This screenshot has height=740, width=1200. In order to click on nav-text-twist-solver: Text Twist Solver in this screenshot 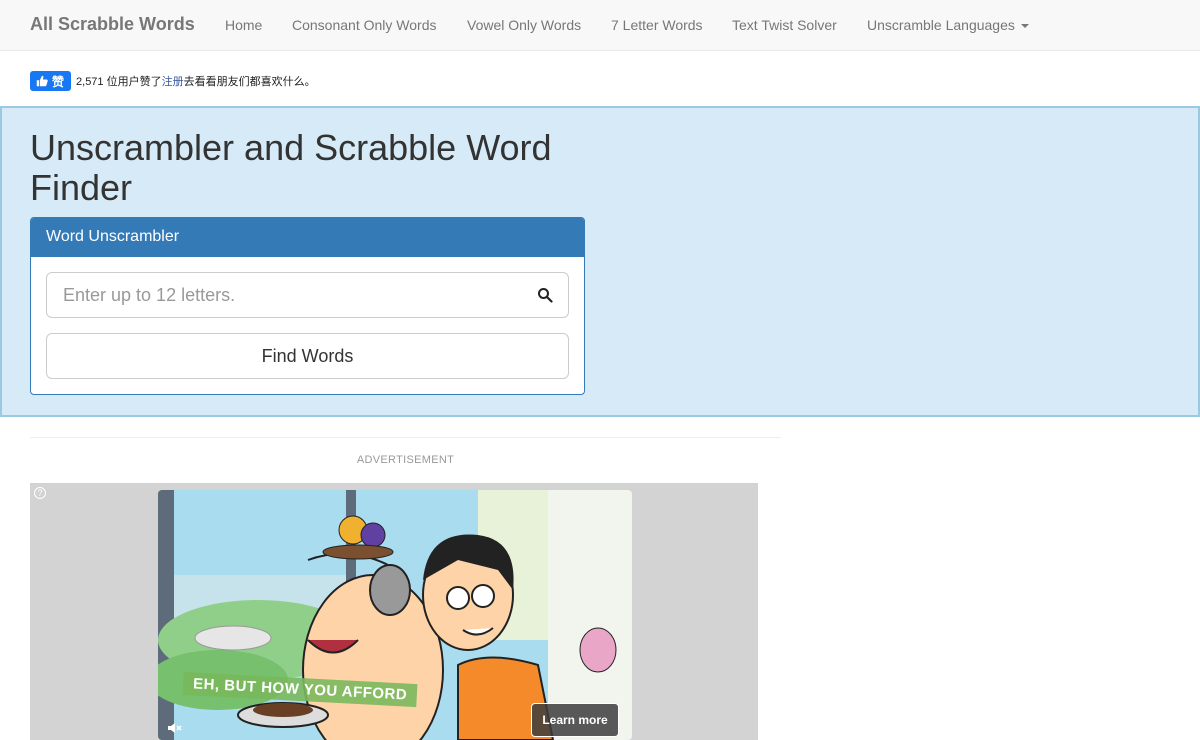, I will do `click(784, 25)`.